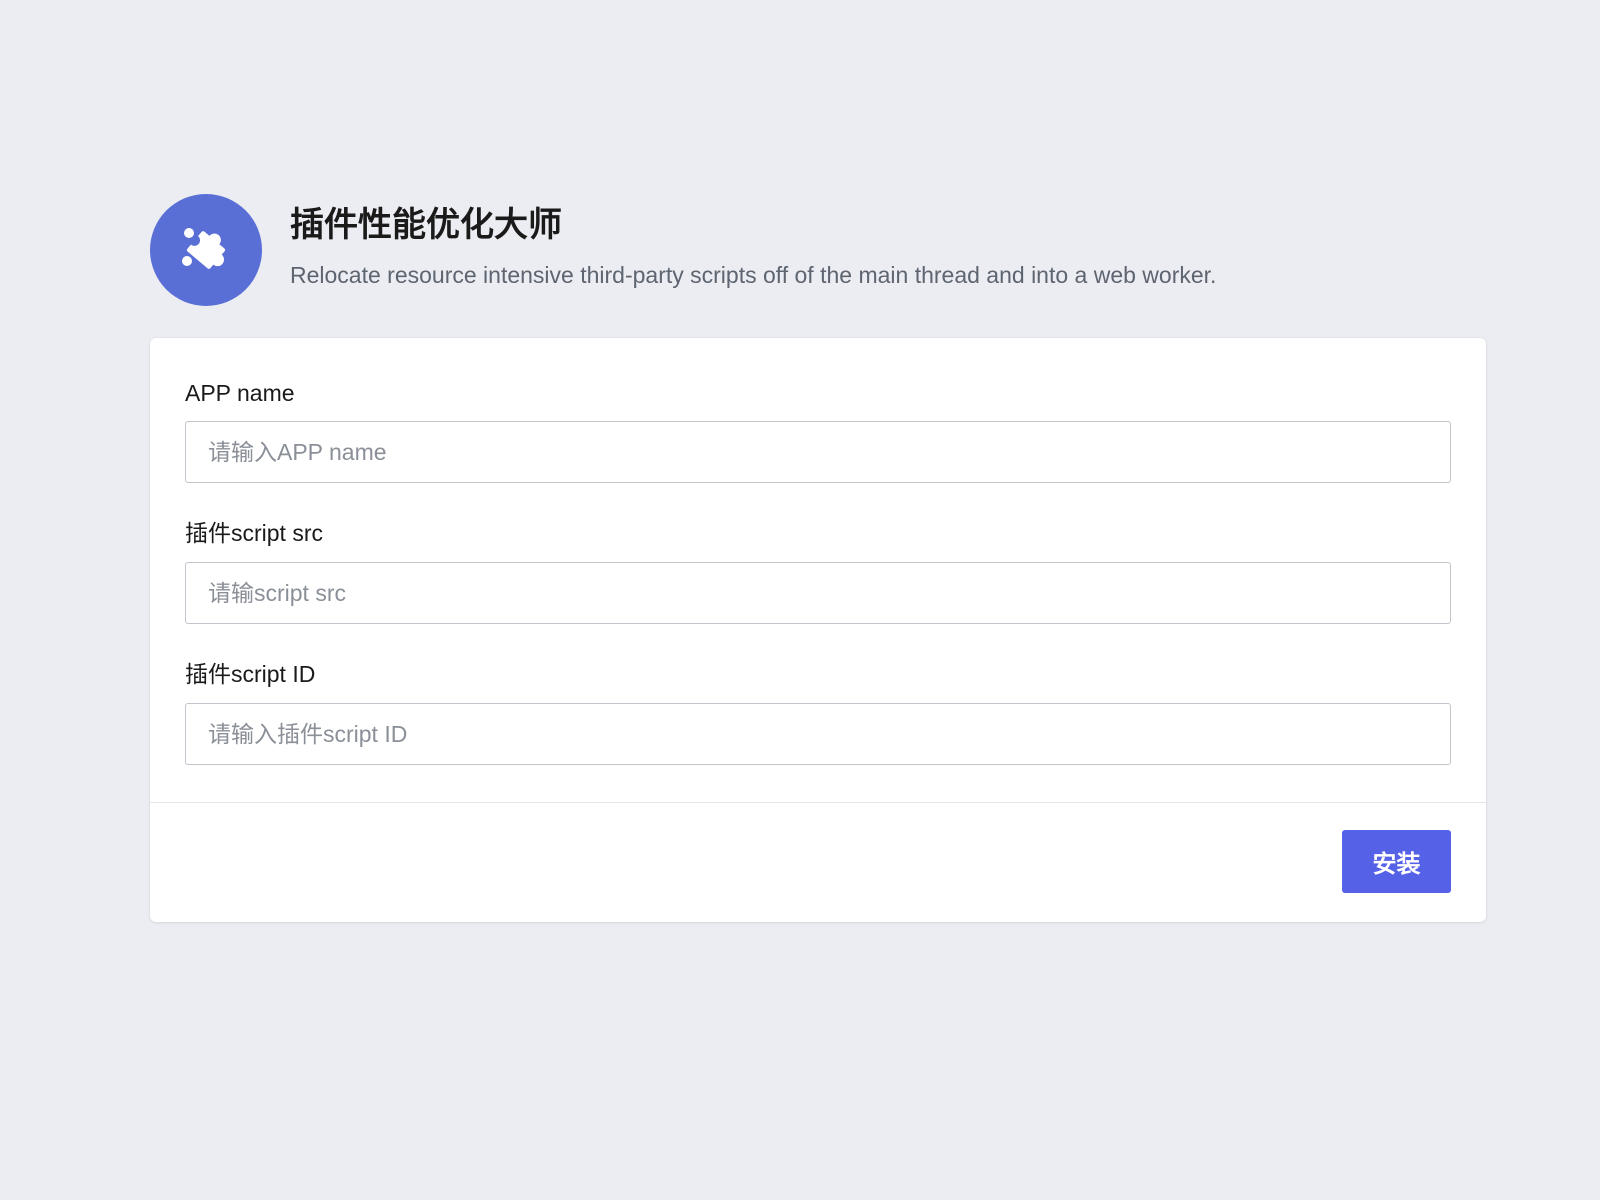  Describe the element at coordinates (818, 734) in the screenshot. I see `script-id-input` at that location.